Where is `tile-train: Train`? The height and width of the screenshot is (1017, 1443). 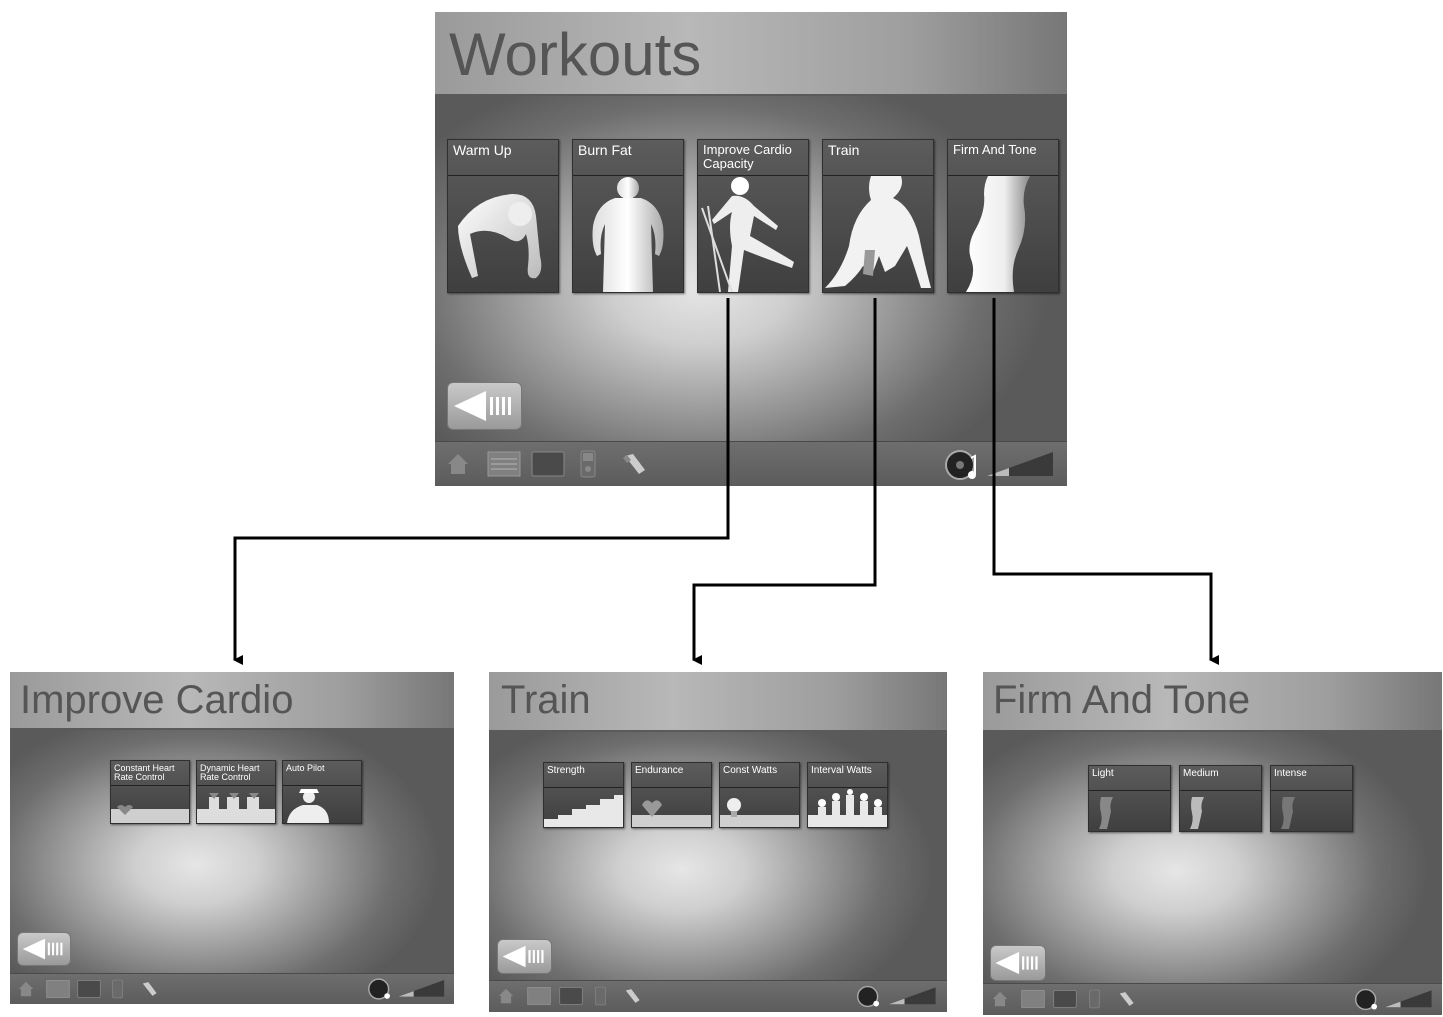
tile-train: Train is located at coordinates (878, 216).